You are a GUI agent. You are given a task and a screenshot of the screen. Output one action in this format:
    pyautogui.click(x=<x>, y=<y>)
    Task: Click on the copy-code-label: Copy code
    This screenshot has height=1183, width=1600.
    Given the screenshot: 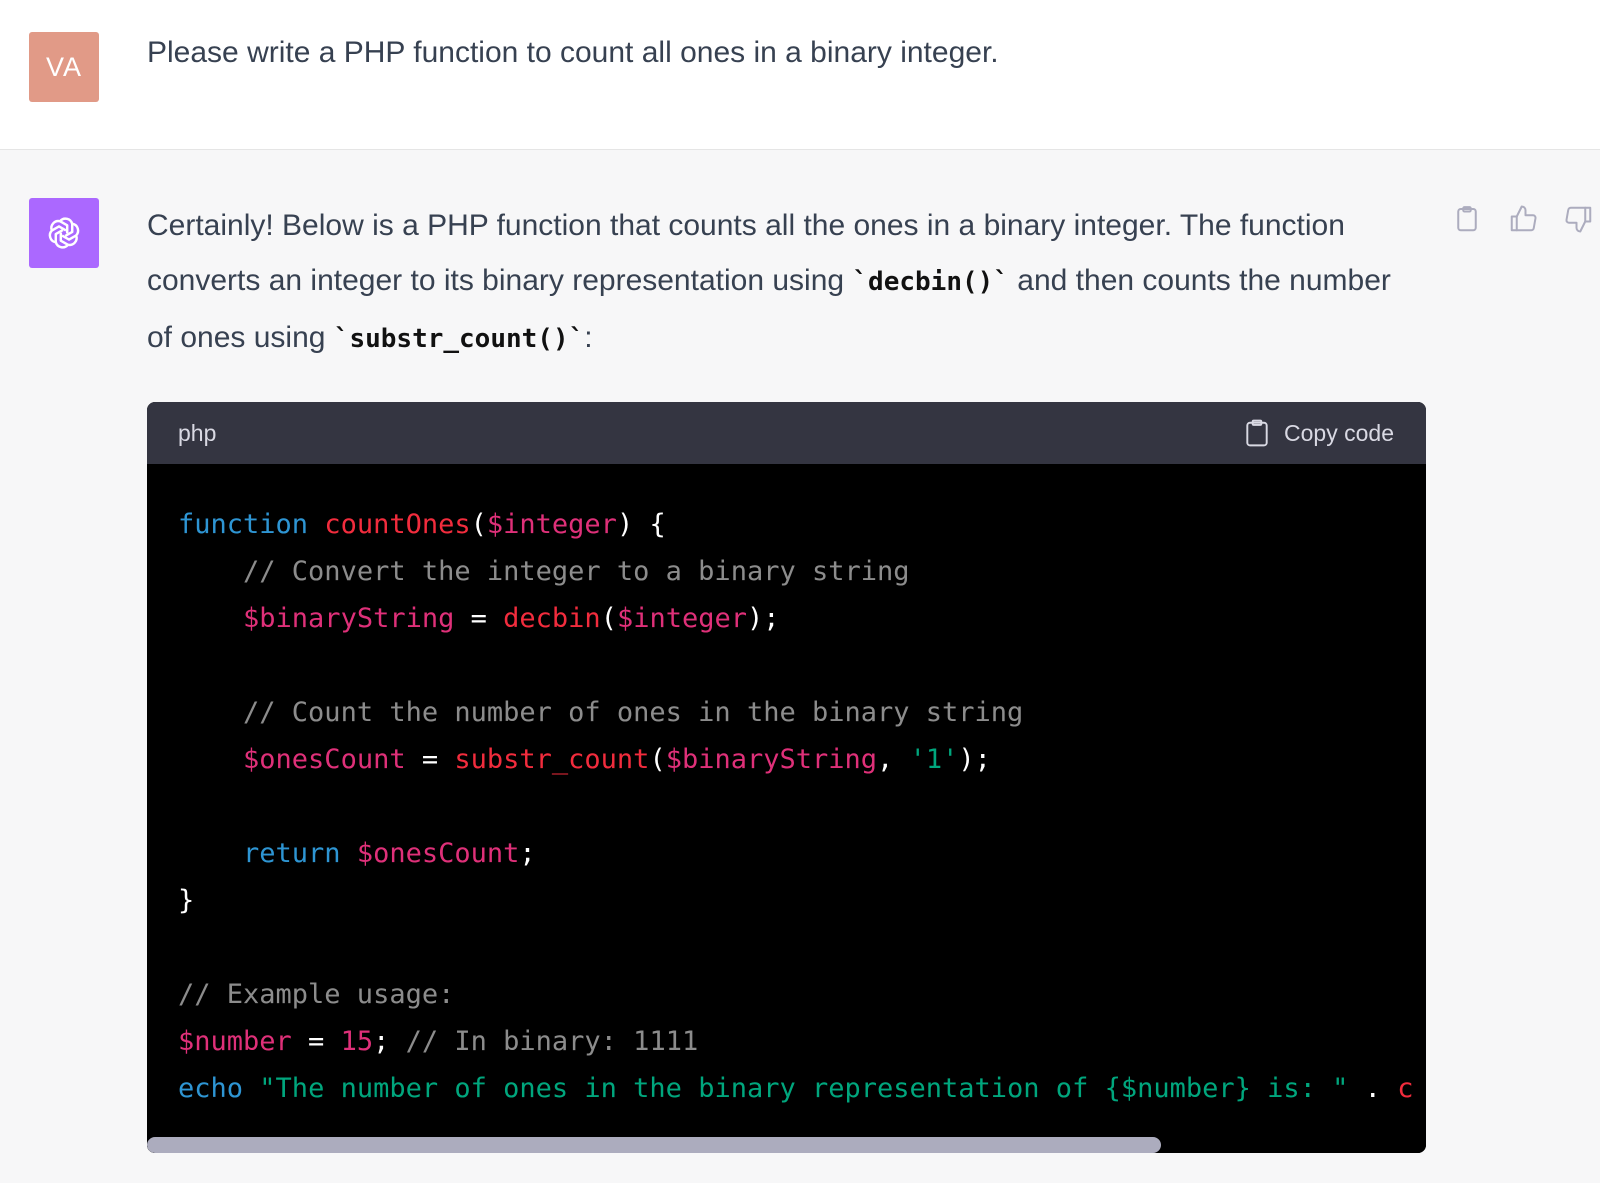 What is the action you would take?
    pyautogui.click(x=1339, y=432)
    